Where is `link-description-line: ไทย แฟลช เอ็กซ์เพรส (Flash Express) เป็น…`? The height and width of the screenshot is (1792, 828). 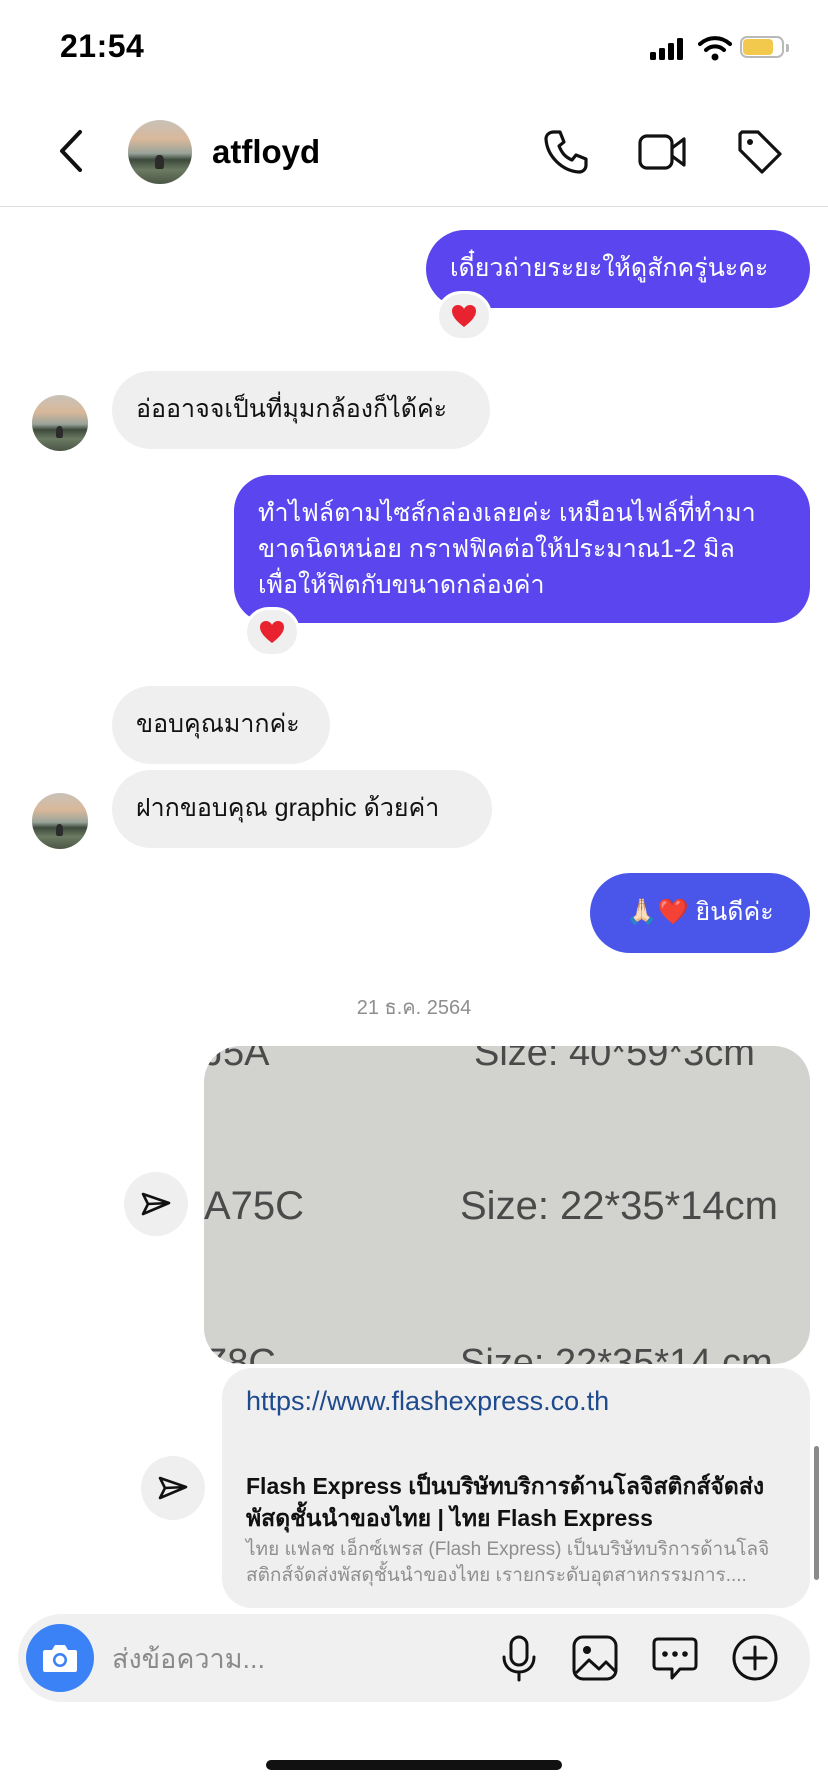
link-description-line: ไทย แฟลช เอ็กซ์เพรส (Flash Express) เป็น… is located at coordinates (508, 1549).